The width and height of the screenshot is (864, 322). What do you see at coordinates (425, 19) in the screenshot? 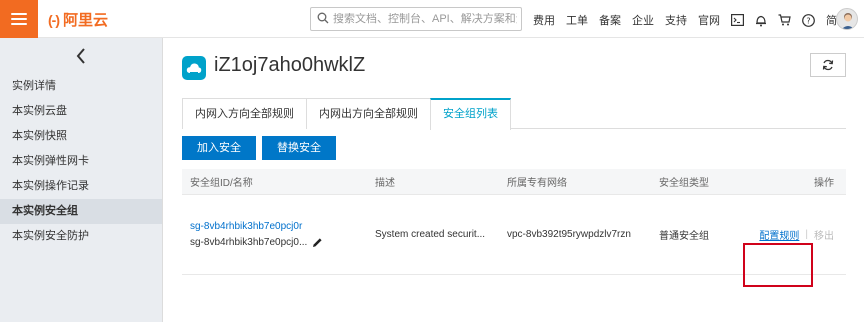
I see `search-input` at bounding box center [425, 19].